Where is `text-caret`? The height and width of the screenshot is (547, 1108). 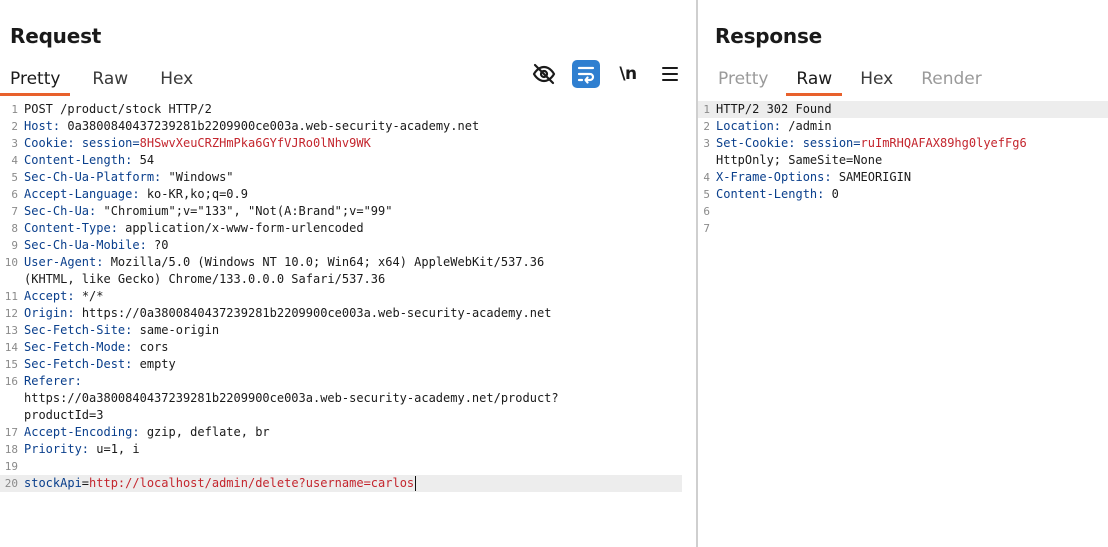
text-caret is located at coordinates (416, 483).